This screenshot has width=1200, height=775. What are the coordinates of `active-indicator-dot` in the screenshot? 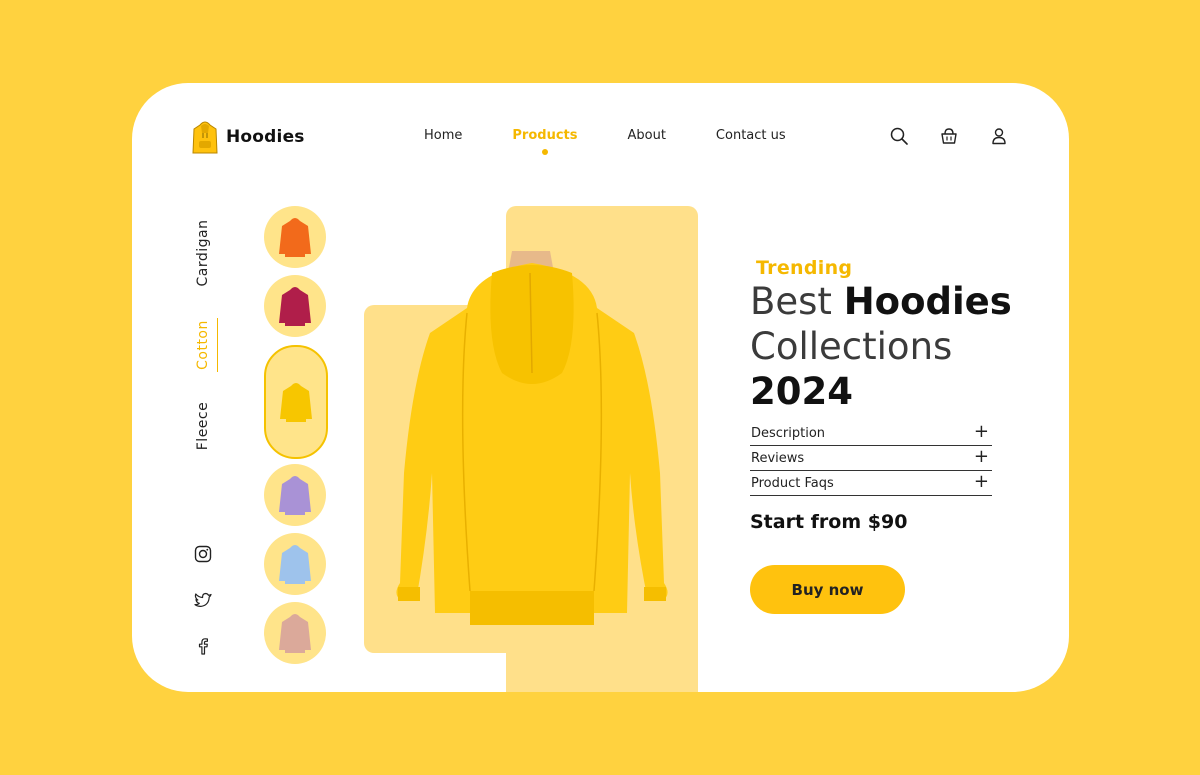 It's located at (544, 152).